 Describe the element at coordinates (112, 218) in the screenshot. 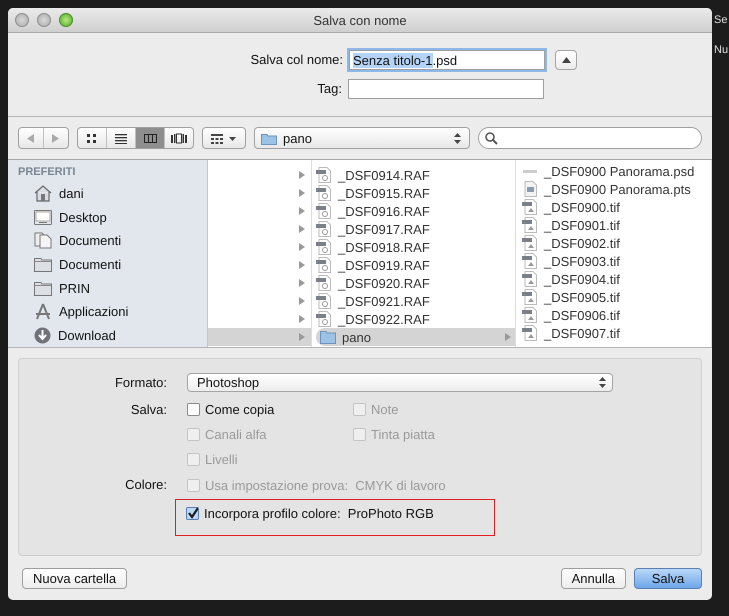

I see `sidebar-item: Desktop` at that location.